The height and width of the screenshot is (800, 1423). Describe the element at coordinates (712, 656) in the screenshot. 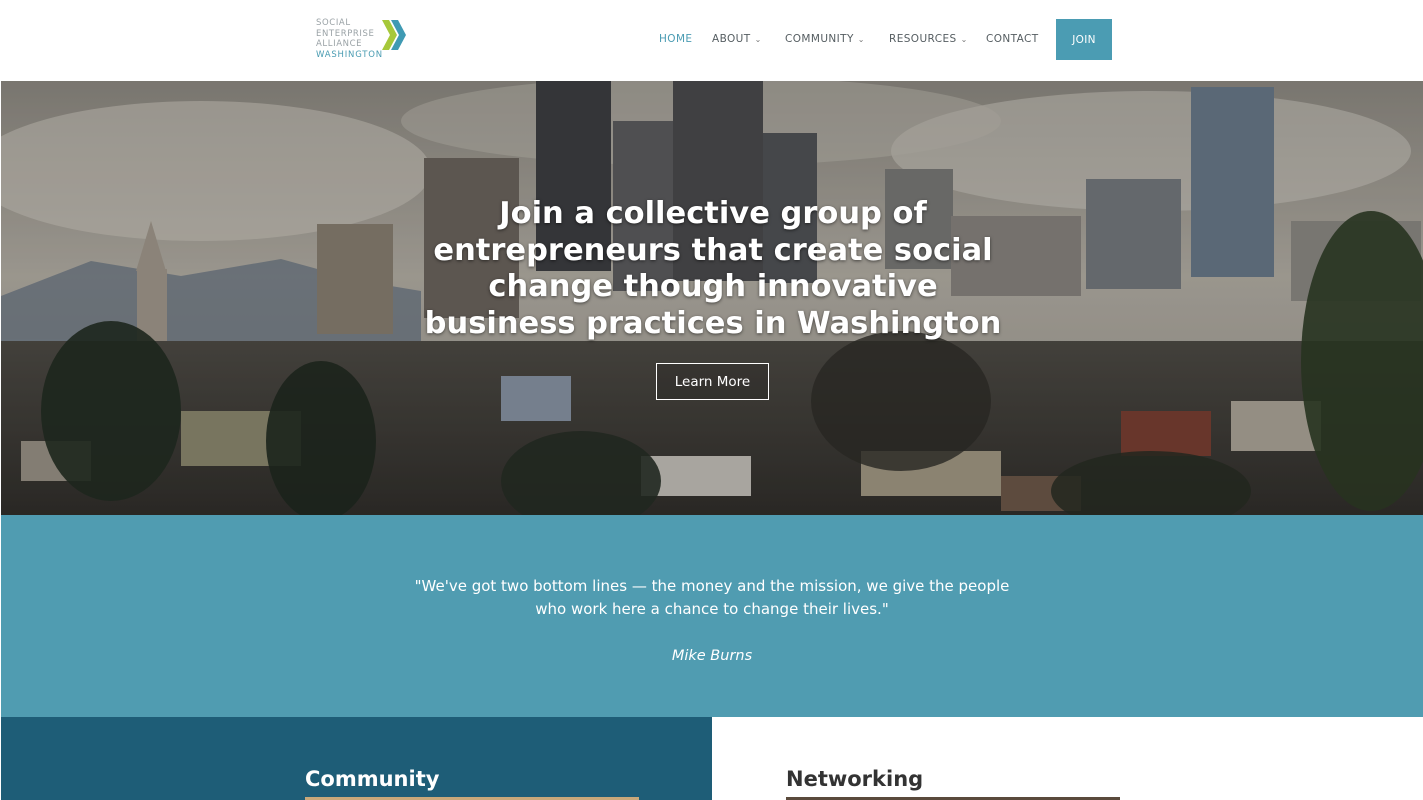

I see `testimonial-author: Mike Burns` at that location.